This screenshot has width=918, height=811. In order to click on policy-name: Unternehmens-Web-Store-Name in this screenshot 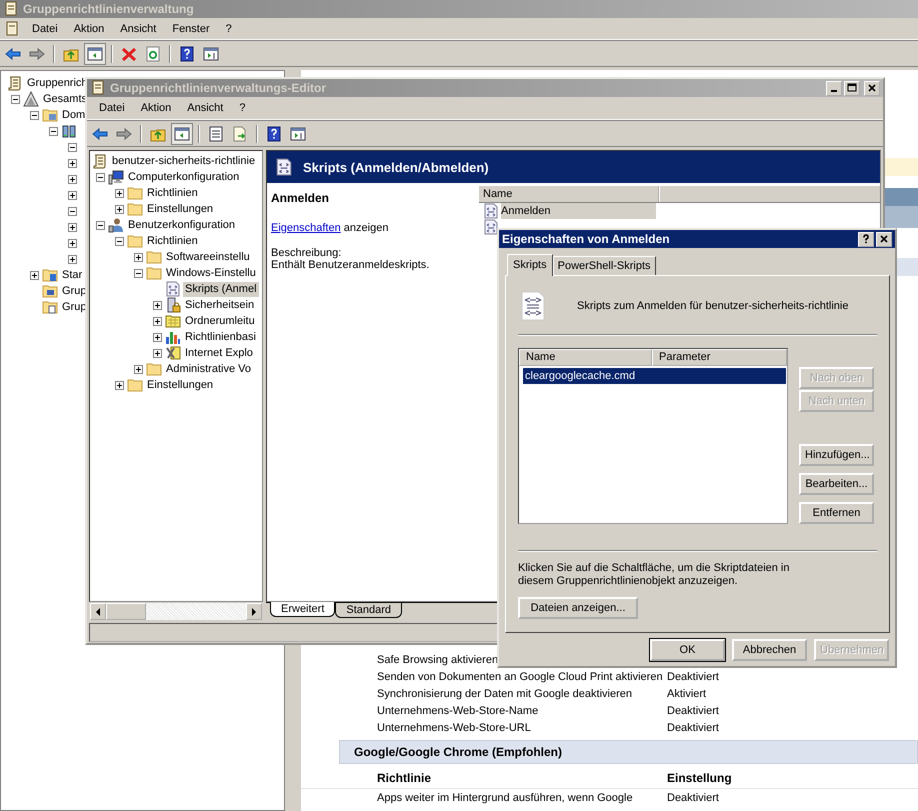, I will do `click(458, 710)`.